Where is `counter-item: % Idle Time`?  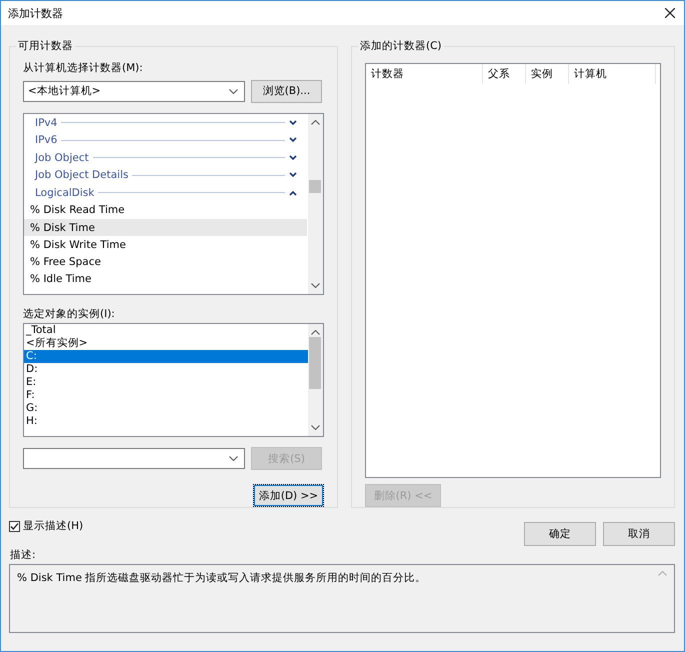
counter-item: % Idle Time is located at coordinates (165, 279).